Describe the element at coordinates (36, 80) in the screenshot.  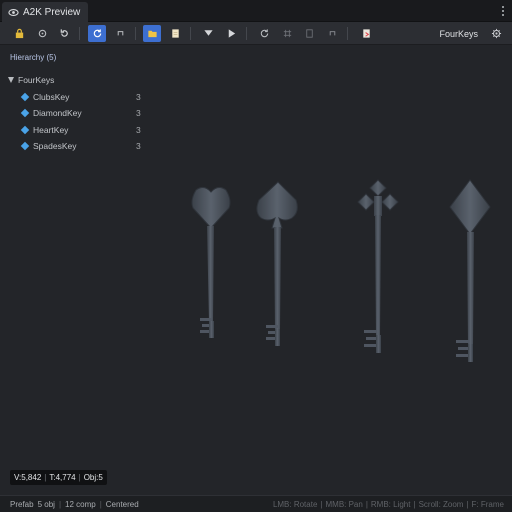
I see `tree-root-label: FourKeys` at that location.